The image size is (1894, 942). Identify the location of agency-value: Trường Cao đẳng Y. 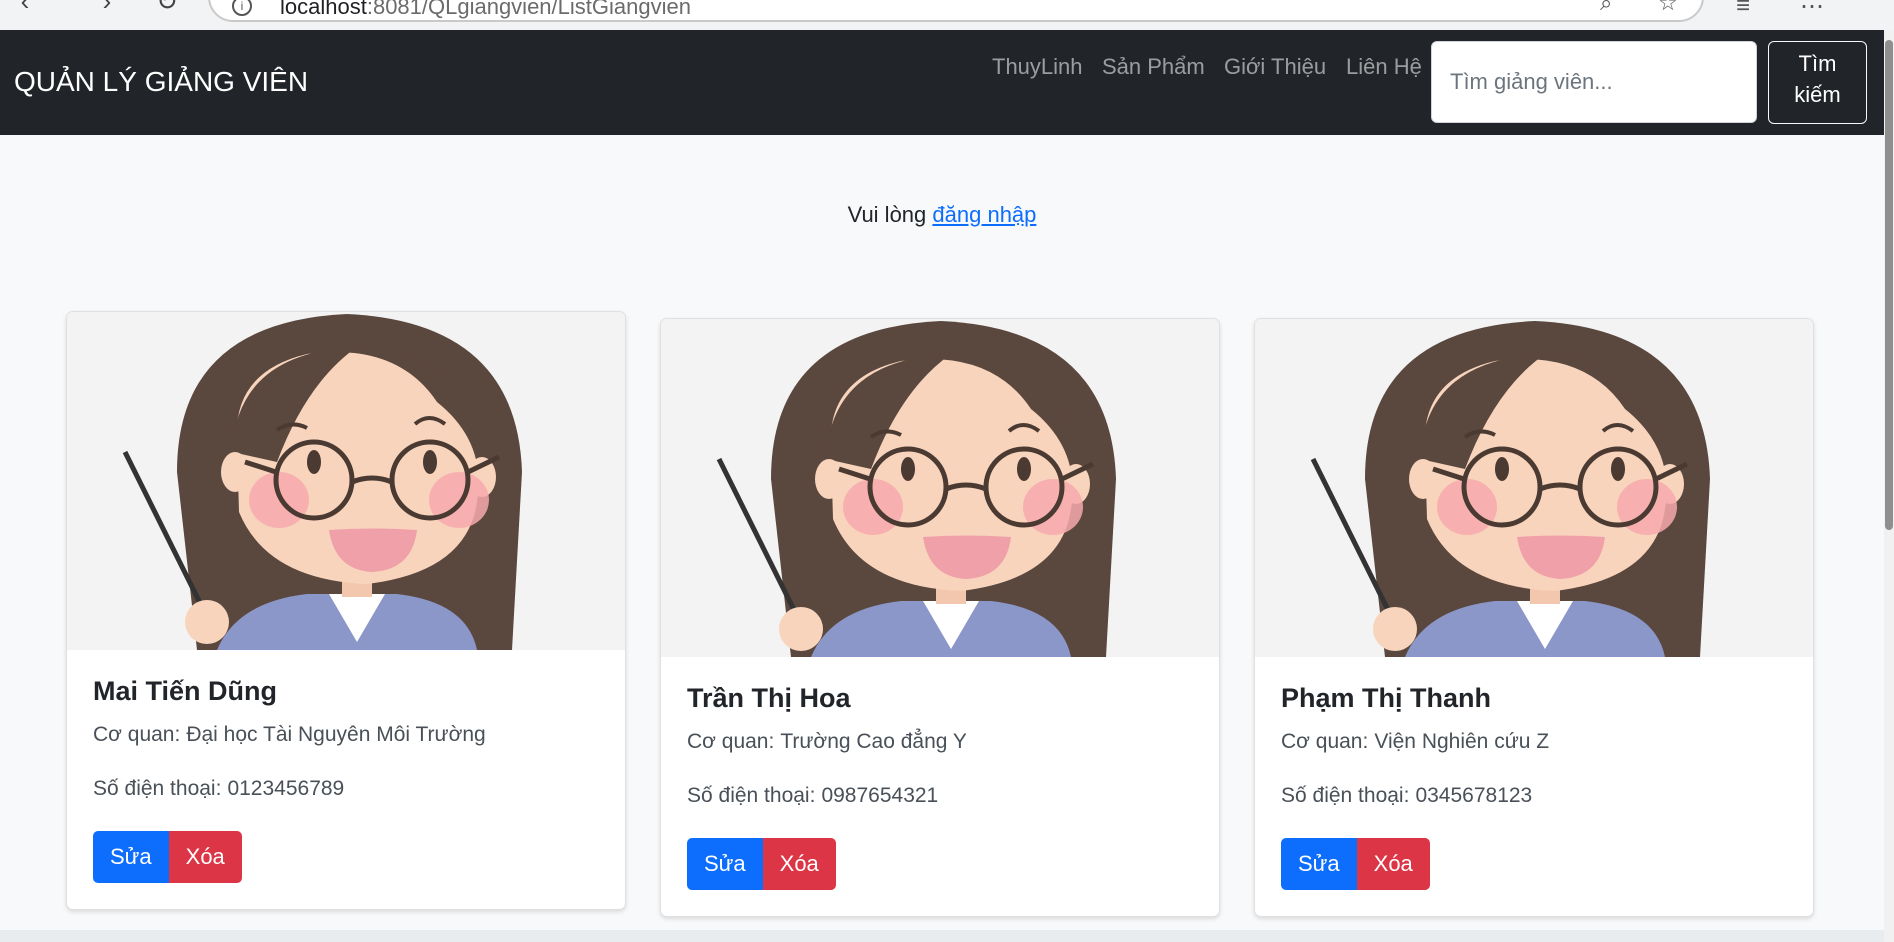
(873, 741).